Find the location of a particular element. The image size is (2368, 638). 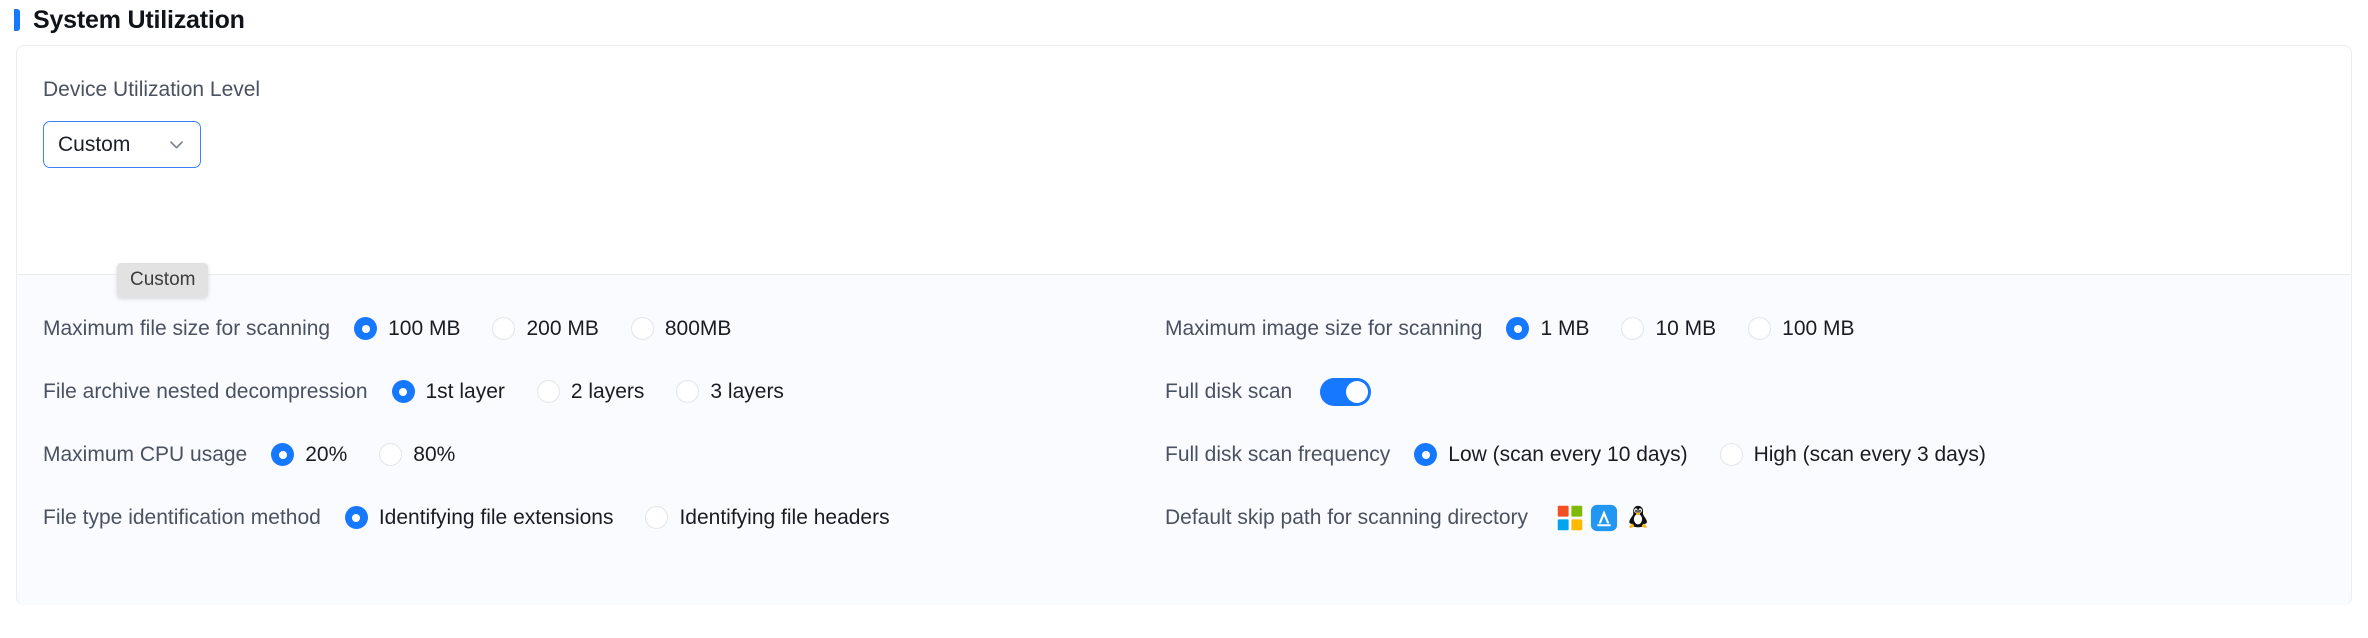

device-utilization-selected-value: Custom is located at coordinates (94, 144).